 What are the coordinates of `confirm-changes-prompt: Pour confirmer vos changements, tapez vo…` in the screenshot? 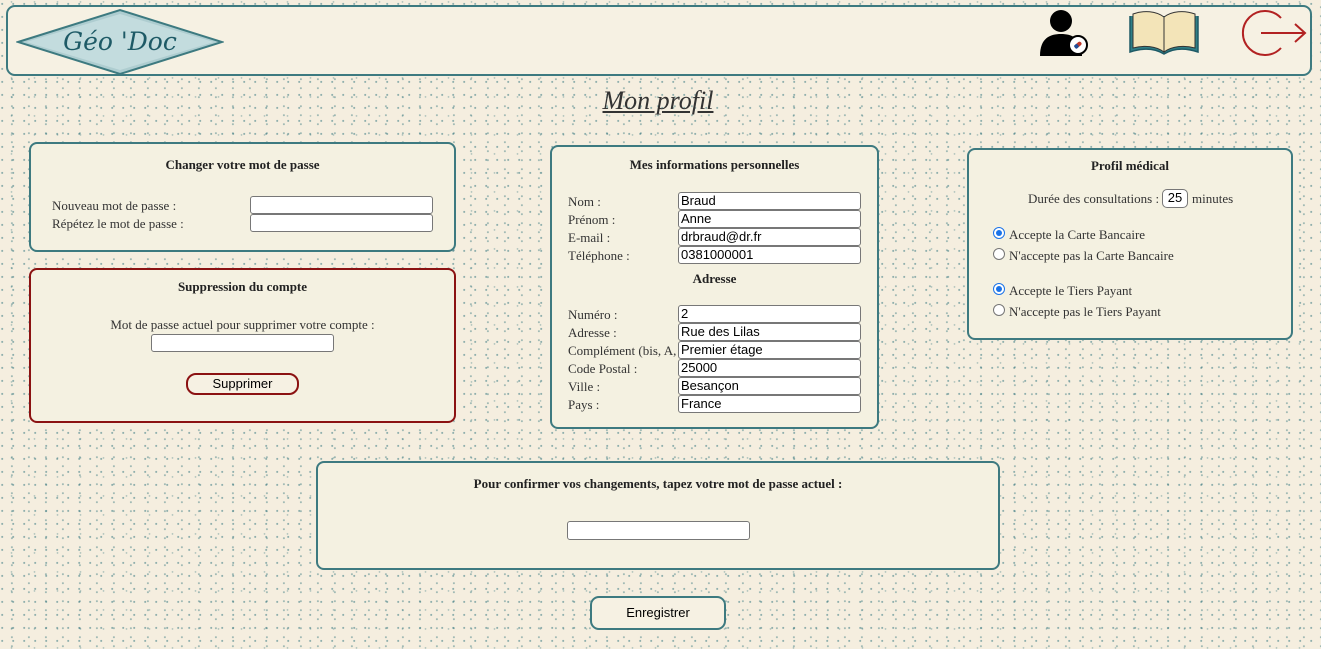 It's located at (658, 483).